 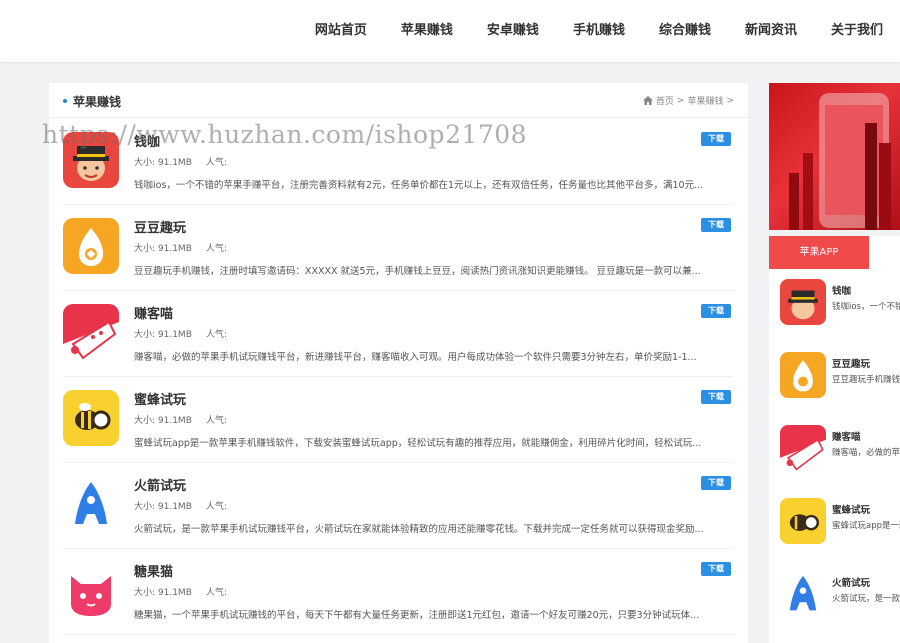 I want to click on section-header: 苹果赚钱 首页 > 苹果赚钱 >, so click(x=398, y=100).